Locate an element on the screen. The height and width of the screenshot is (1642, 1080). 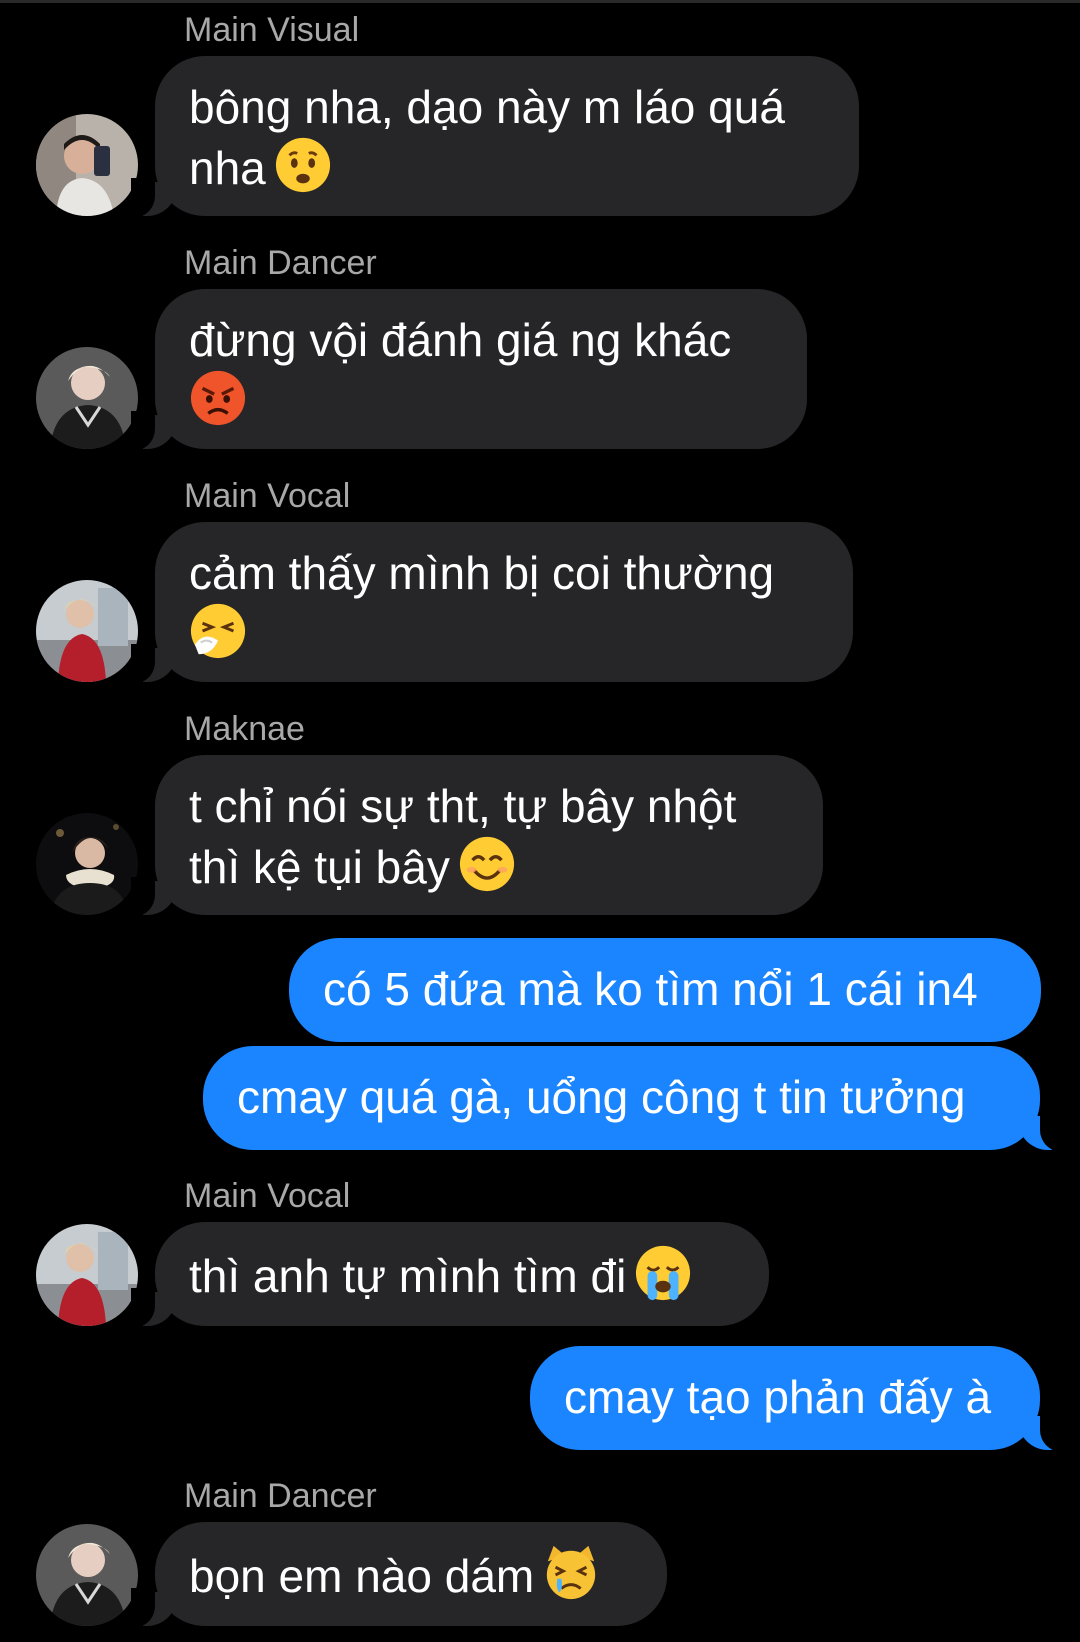
outgoing-message-bubble: cmay tạo phản đấy à is located at coordinates (797, 1399).